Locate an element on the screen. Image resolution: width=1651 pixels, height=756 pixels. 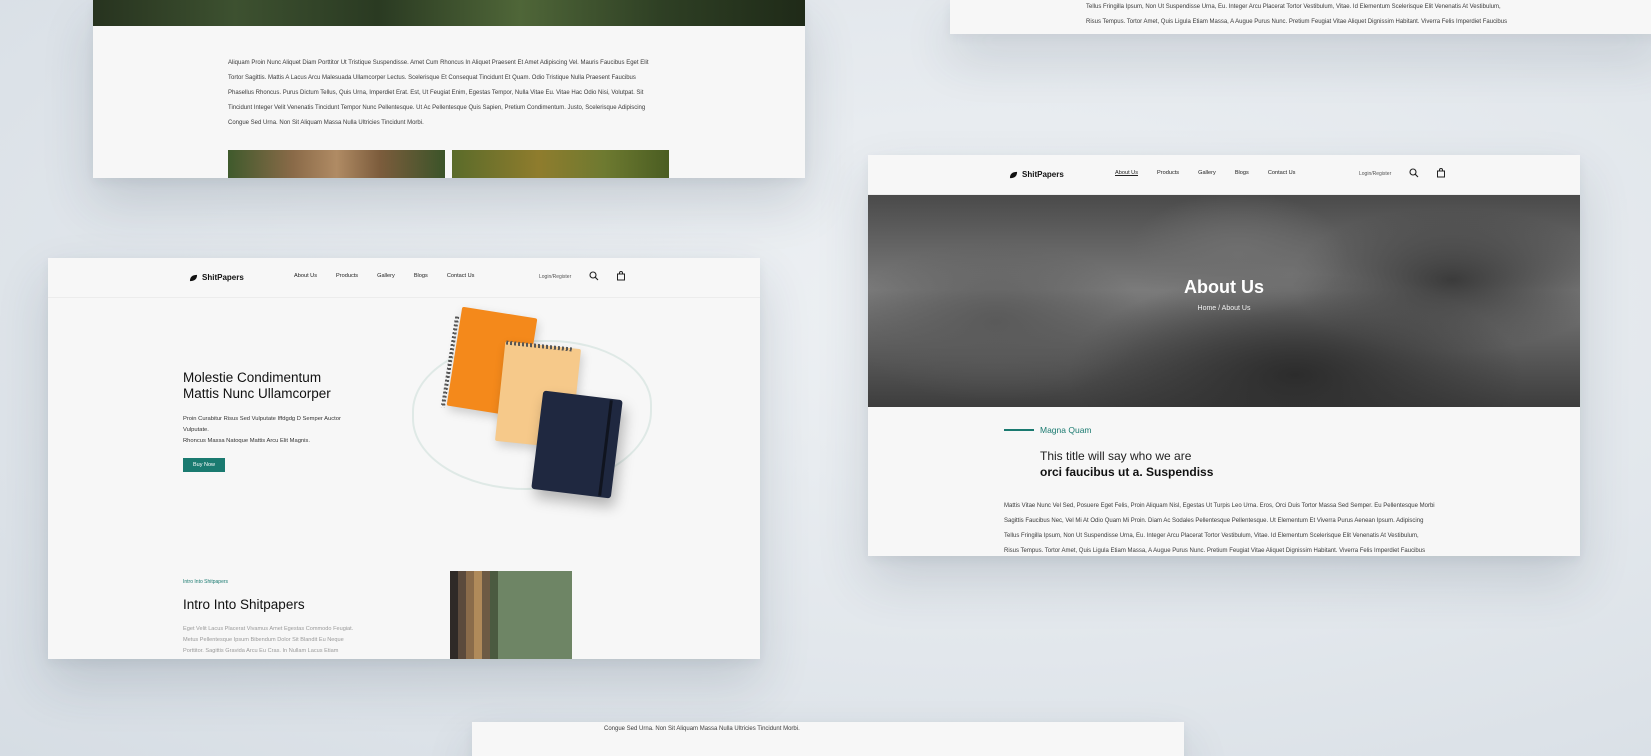
intro-title: Intro Into Shitpapers is located at coordinates (244, 604).